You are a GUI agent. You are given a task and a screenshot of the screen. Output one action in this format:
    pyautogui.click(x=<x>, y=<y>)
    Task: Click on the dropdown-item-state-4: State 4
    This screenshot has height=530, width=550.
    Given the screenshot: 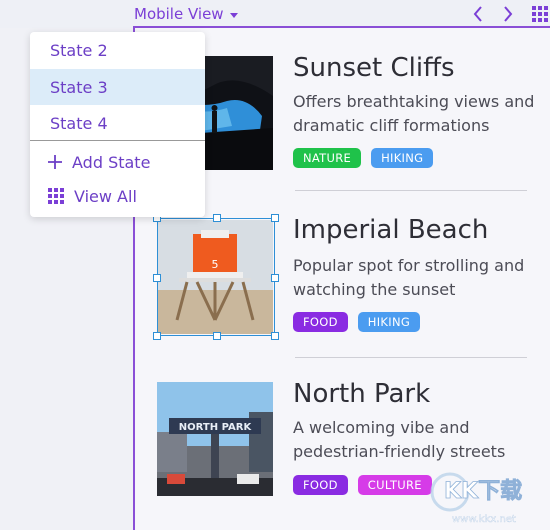 What is the action you would take?
    pyautogui.click(x=117, y=123)
    